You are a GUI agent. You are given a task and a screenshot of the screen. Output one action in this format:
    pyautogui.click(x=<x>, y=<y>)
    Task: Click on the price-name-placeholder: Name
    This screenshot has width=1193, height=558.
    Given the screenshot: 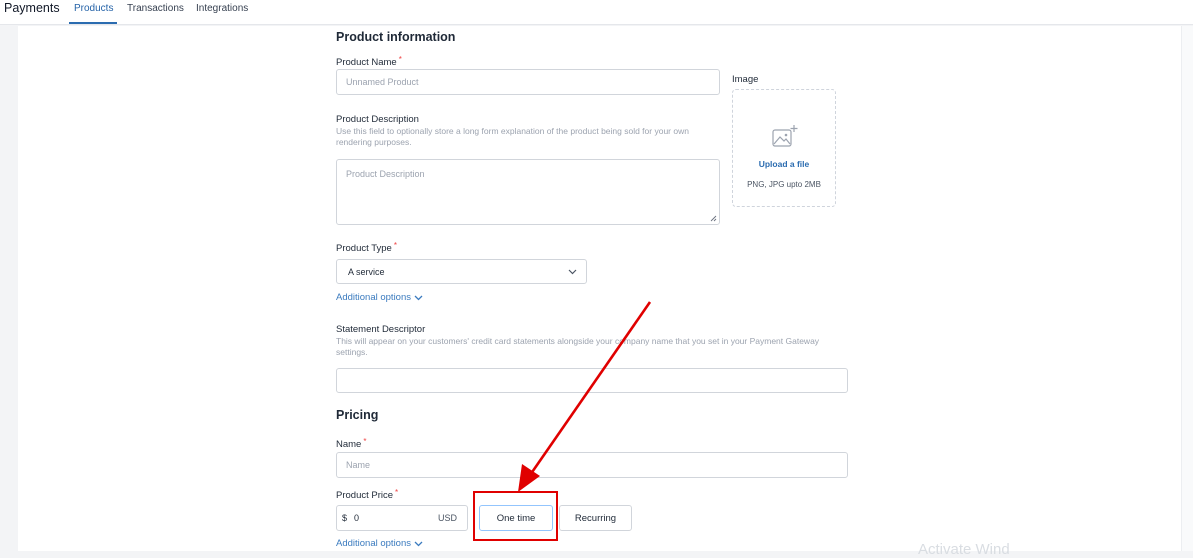 What is the action you would take?
    pyautogui.click(x=358, y=465)
    